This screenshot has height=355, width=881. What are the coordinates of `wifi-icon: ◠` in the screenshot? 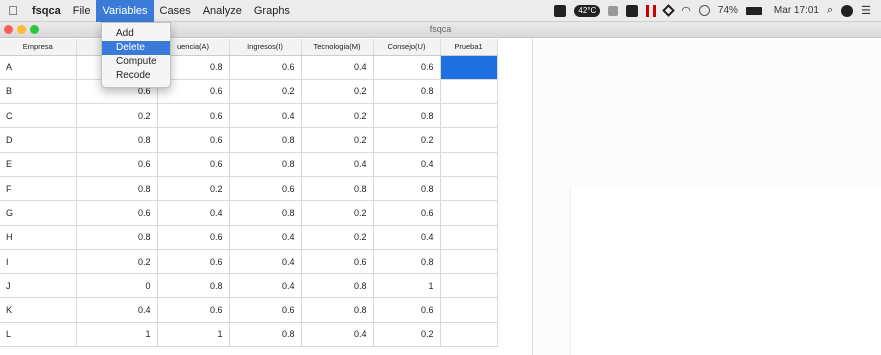 It's located at (686, 10).